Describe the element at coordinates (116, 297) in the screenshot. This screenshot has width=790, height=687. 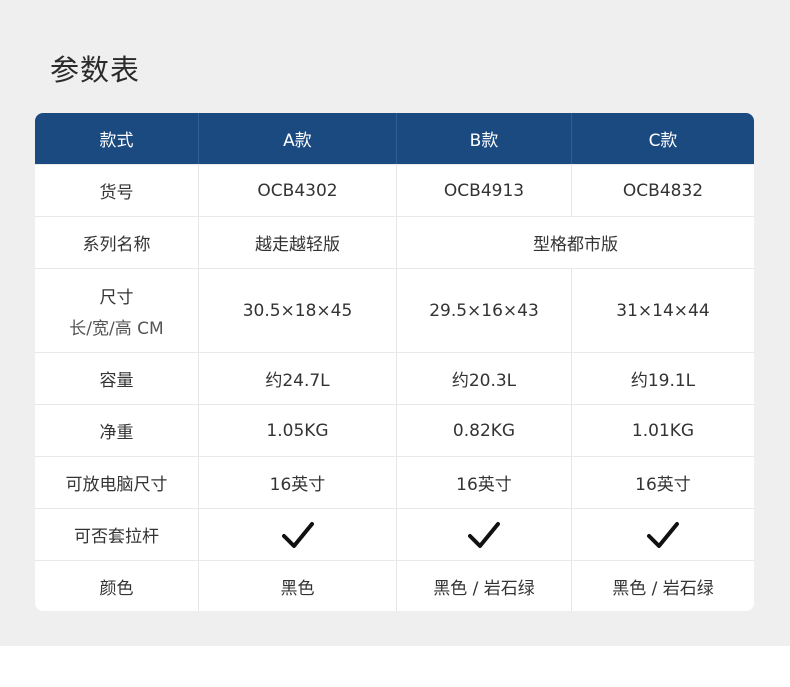
I see `size-label: 尺寸` at that location.